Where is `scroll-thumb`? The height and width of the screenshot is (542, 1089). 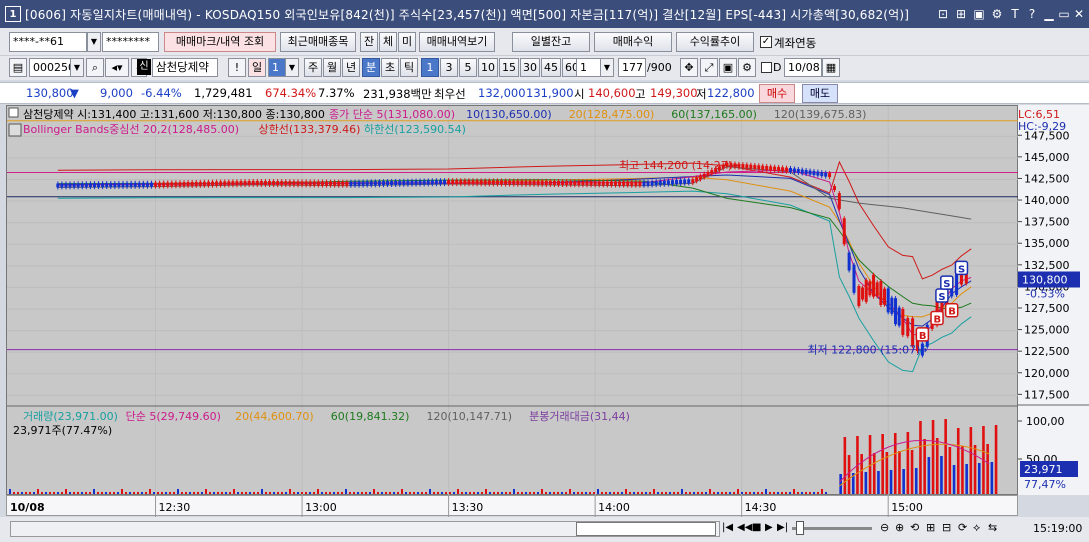
scroll-thumb is located at coordinates (646, 529).